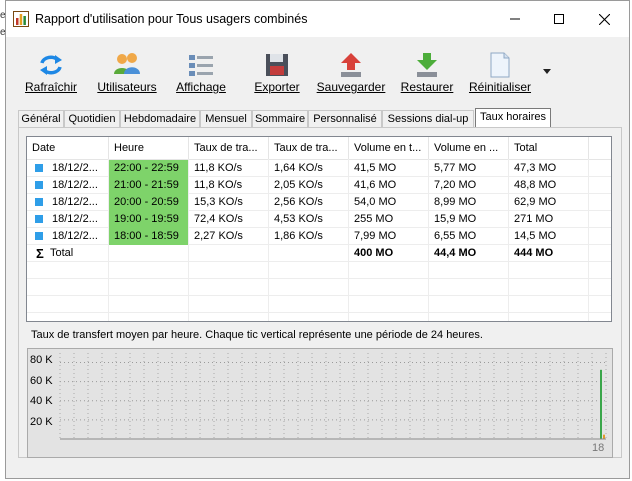 The height and width of the screenshot is (481, 632). What do you see at coordinates (351, 65) in the screenshot?
I see `upload-arrow-icon` at bounding box center [351, 65].